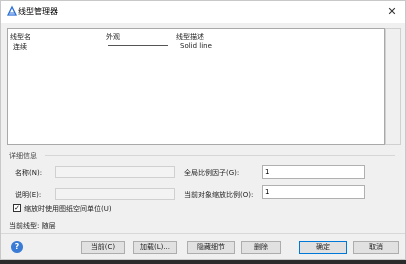  What do you see at coordinates (32, 226) in the screenshot?
I see `current-linetype-label: 当前线型: 随层` at bounding box center [32, 226].